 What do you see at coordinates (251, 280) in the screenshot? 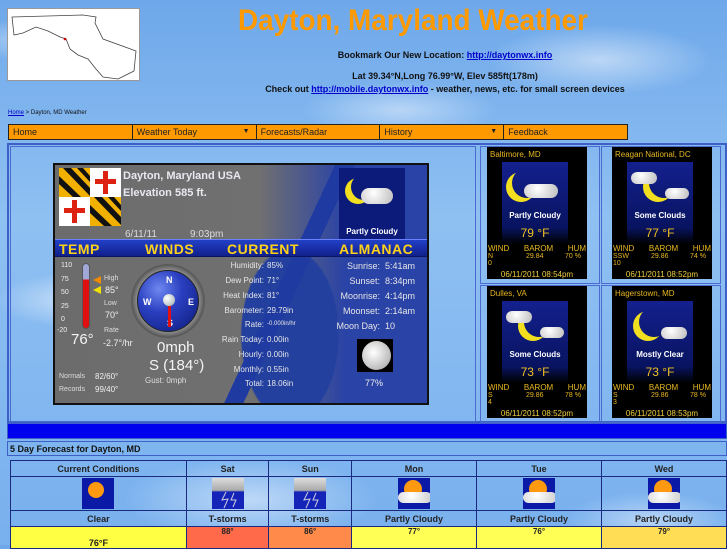
I see `current-row-dewpoint: Dew Point: 71°` at bounding box center [251, 280].